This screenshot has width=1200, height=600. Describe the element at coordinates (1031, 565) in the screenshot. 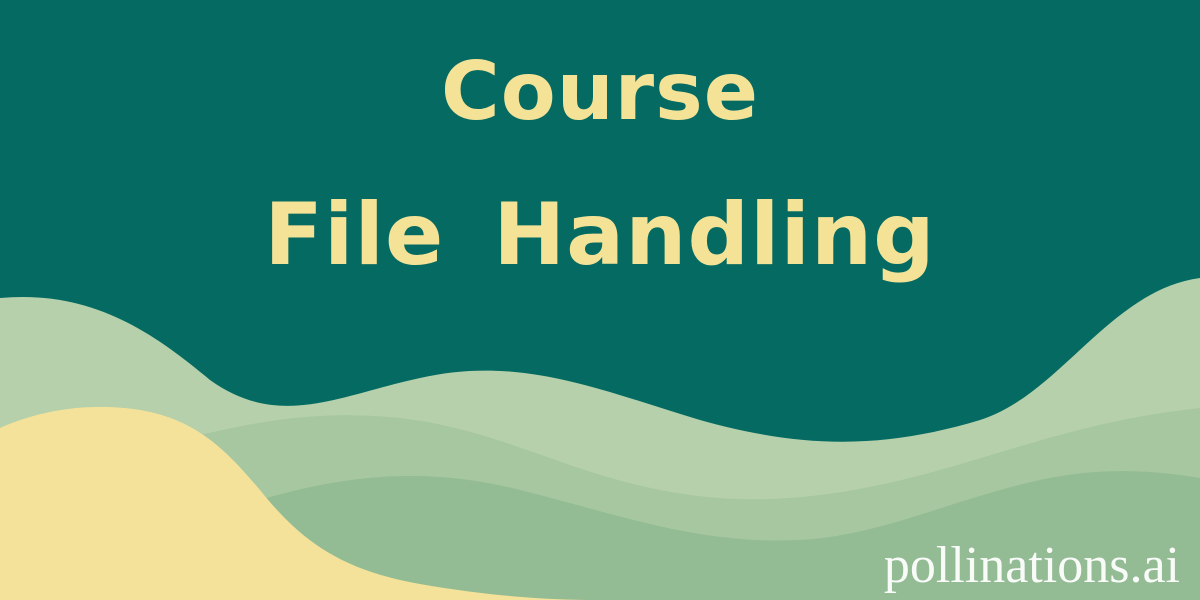

I see `watermark-logo-text: pollinations.ai` at that location.